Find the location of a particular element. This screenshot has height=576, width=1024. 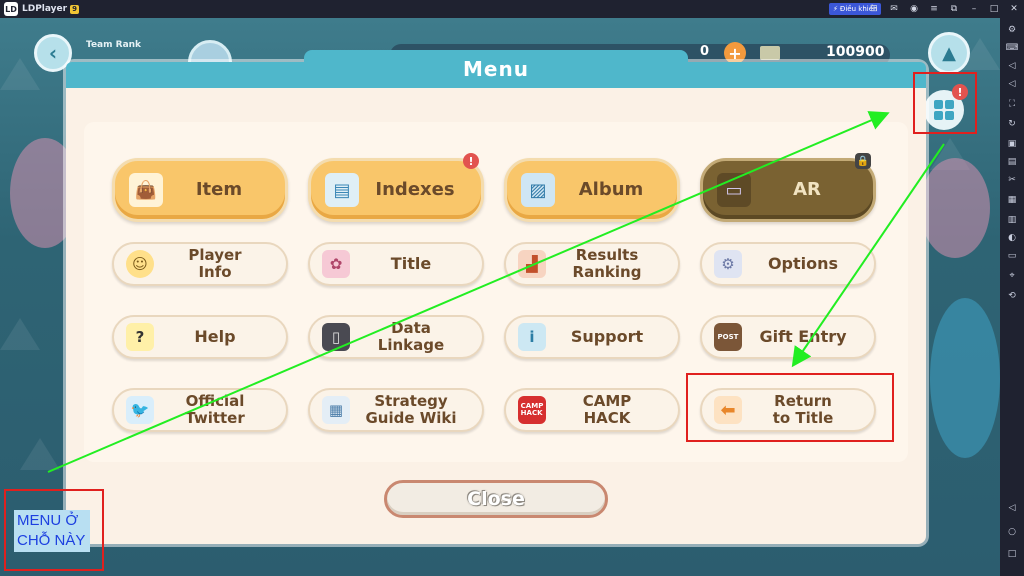

camp-hack-button: CAMP HACK CAMP HACK is located at coordinates (592, 410).